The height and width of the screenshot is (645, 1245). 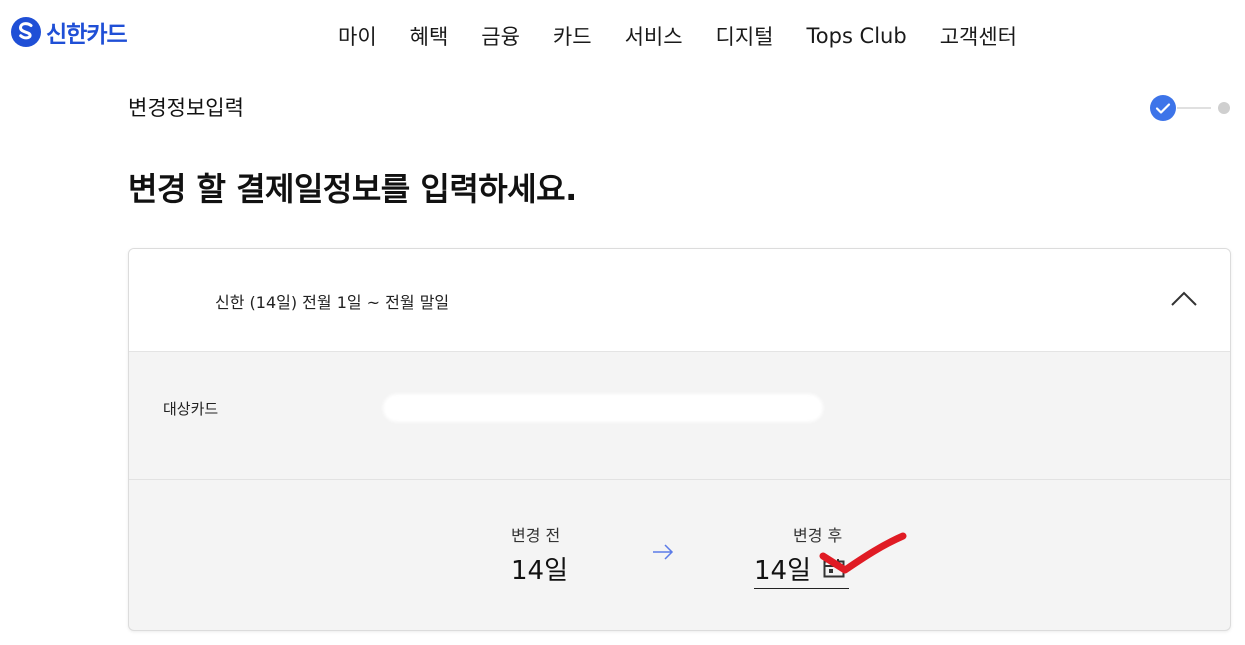 What do you see at coordinates (500, 36) in the screenshot?
I see `nav-item-finance: 금융` at bounding box center [500, 36].